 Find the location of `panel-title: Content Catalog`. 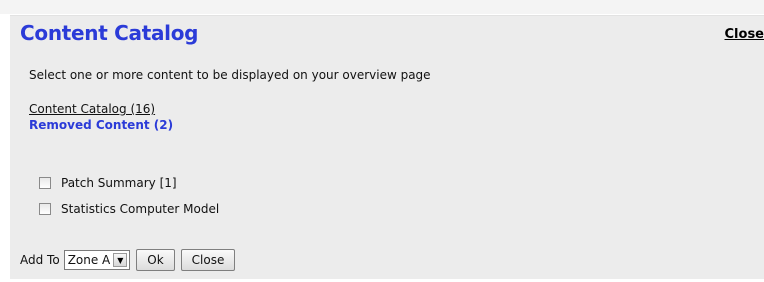

panel-title: Content Catalog is located at coordinates (109, 33).